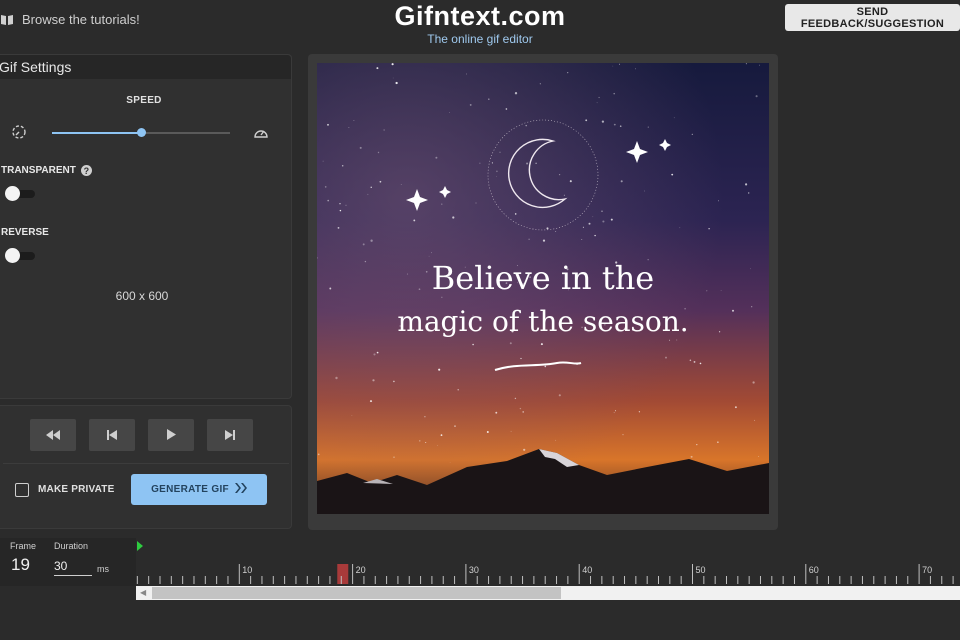  Describe the element at coordinates (543, 321) in the screenshot. I see `caption-line-2: magic of the season.` at that location.